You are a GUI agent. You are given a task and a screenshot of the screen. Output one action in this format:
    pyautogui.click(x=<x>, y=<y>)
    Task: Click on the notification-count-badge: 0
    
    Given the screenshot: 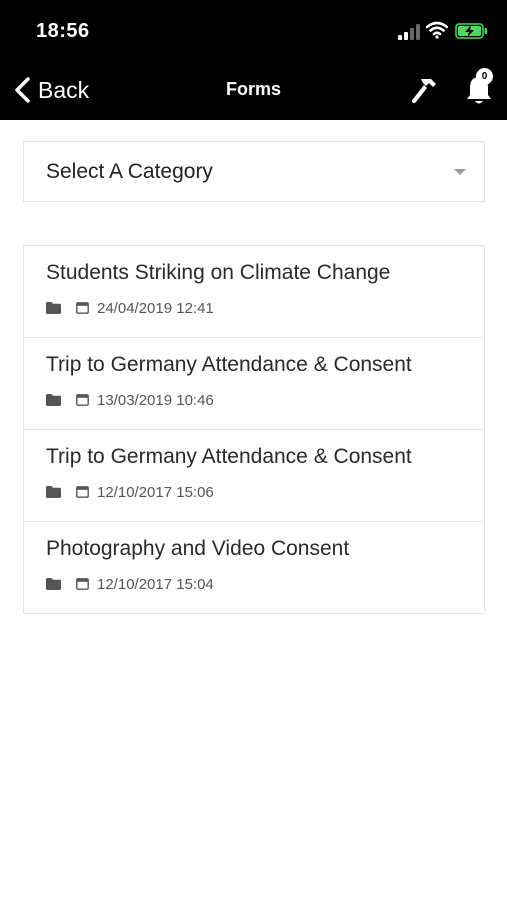 What is the action you would take?
    pyautogui.click(x=484, y=76)
    